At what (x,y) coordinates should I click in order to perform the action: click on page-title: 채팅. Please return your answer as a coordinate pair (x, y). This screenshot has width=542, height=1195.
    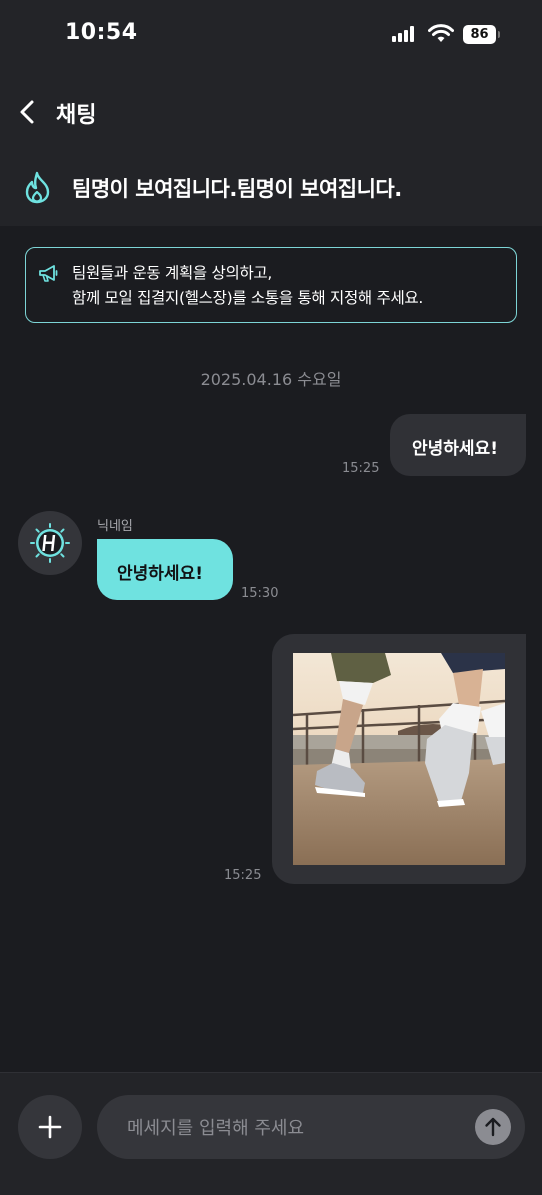
    Looking at the image, I should click on (76, 115).